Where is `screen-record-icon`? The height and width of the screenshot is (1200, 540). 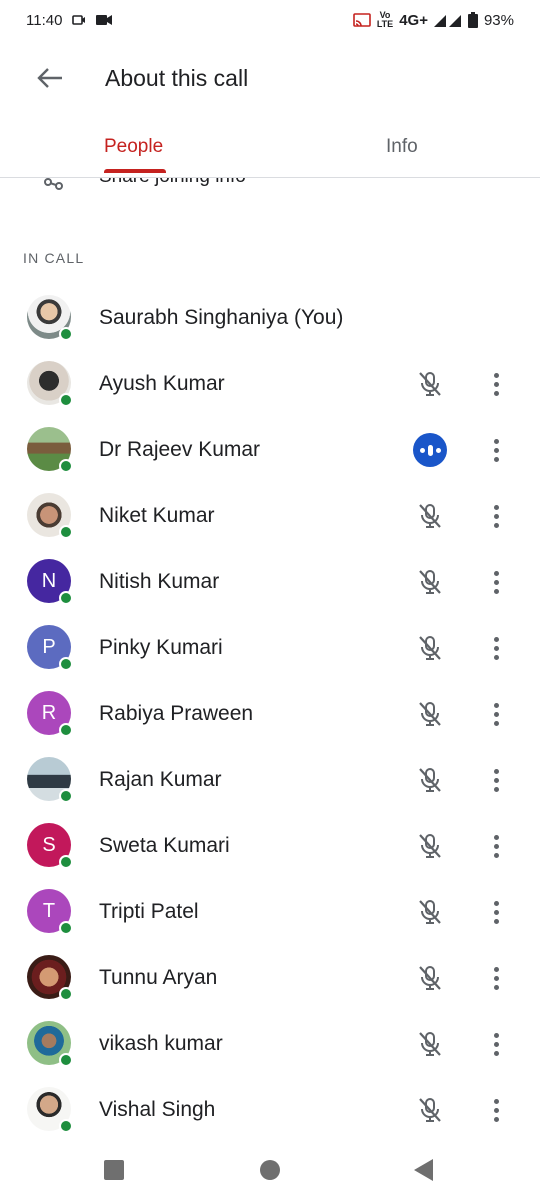 screen-record-icon is located at coordinates (79, 20).